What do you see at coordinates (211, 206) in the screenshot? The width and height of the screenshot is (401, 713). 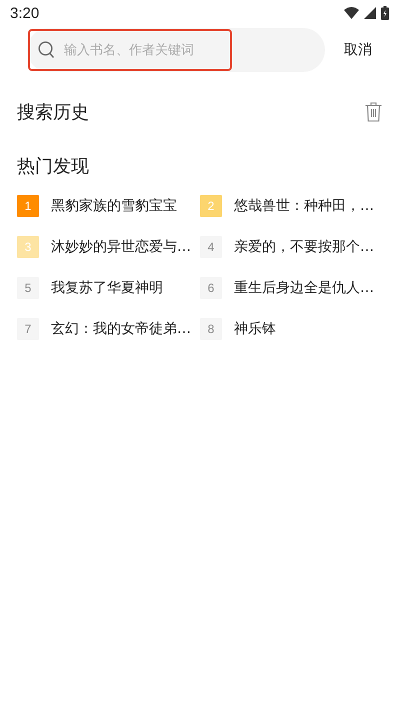 I see `rank-badge: 2` at bounding box center [211, 206].